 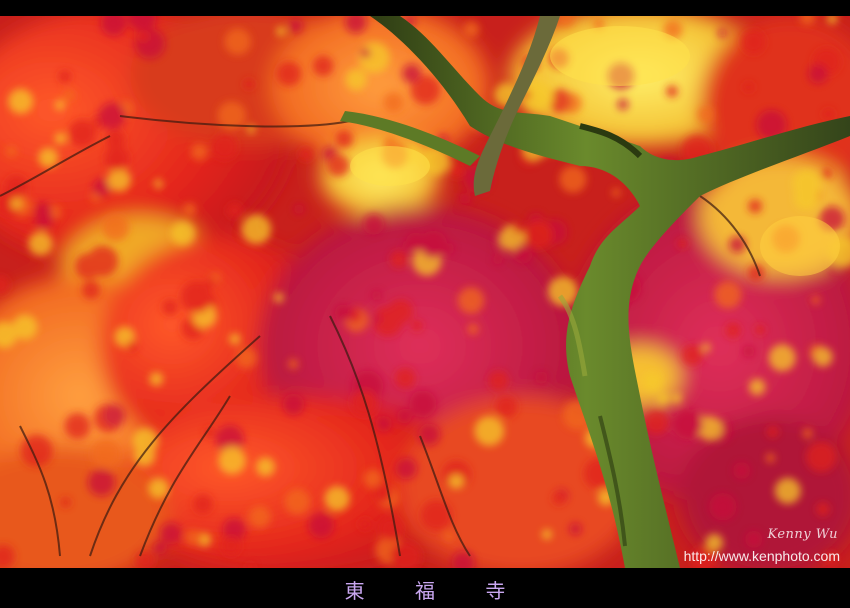 What do you see at coordinates (436, 590) in the screenshot?
I see `caption-title: 東 福 寺` at bounding box center [436, 590].